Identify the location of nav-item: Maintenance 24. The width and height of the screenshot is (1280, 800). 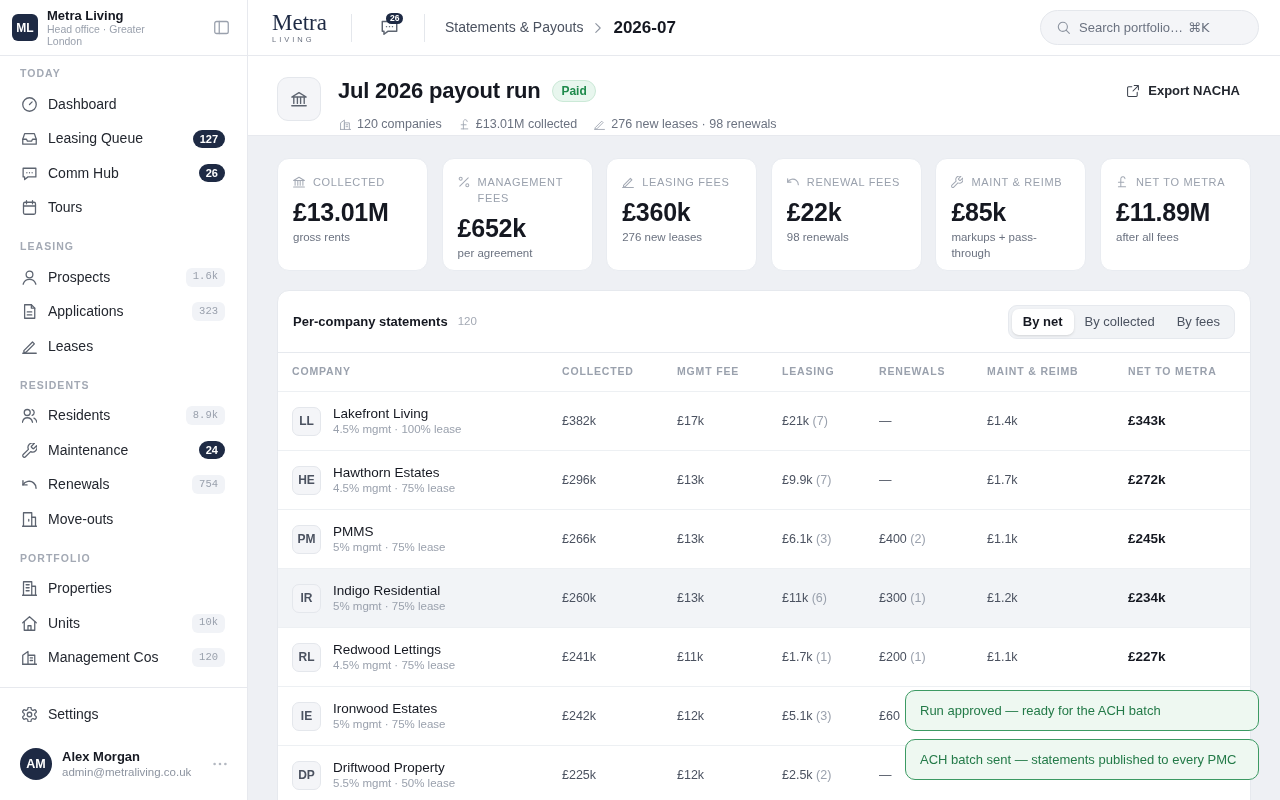
(123, 450).